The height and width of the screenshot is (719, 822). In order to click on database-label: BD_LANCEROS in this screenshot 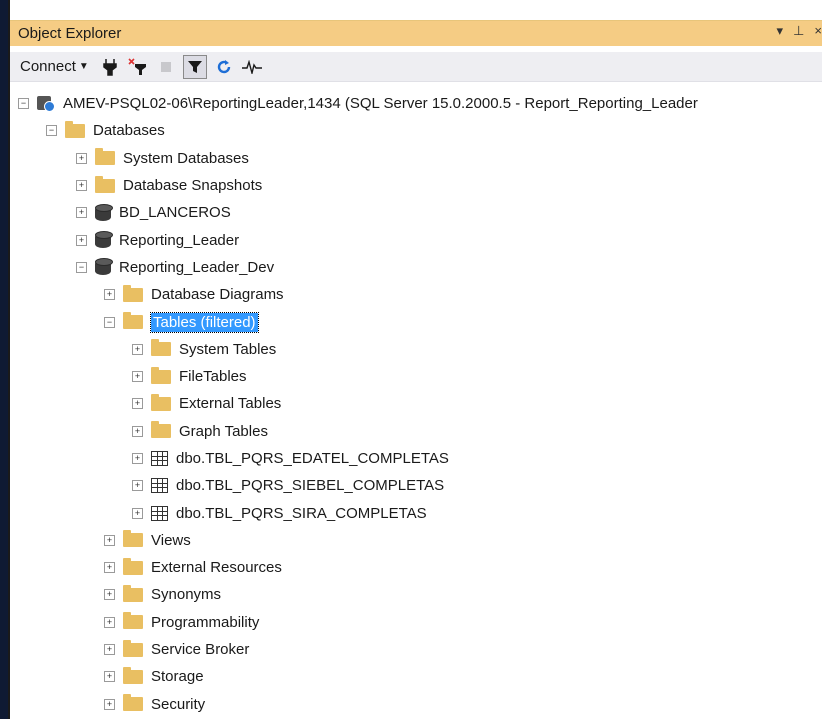, I will do `click(175, 213)`.